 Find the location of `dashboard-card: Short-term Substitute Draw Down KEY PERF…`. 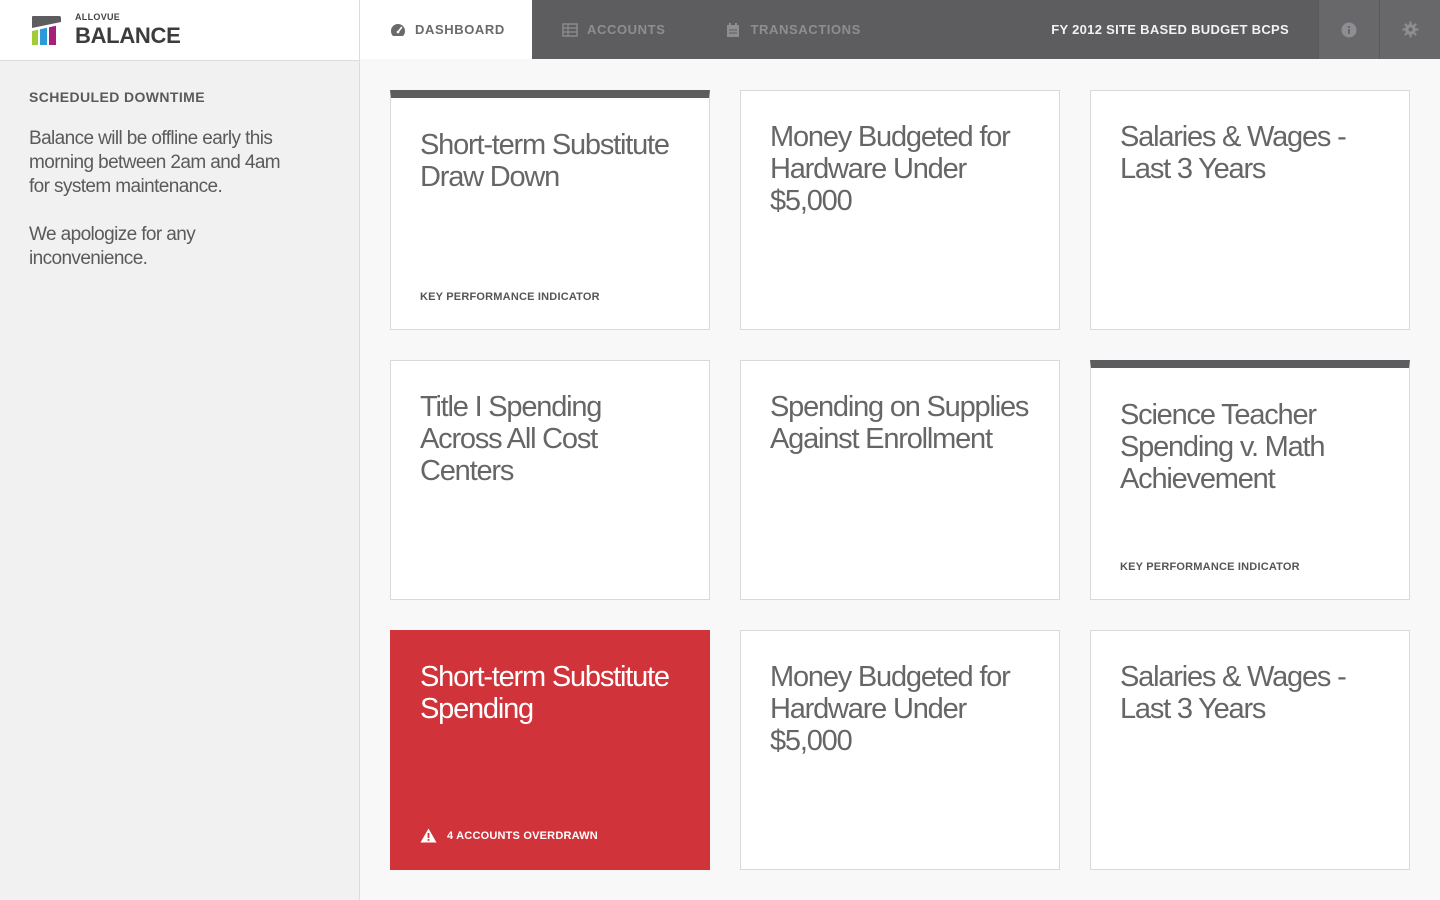

dashboard-card: Short-term Substitute Draw Down KEY PERF… is located at coordinates (550, 210).